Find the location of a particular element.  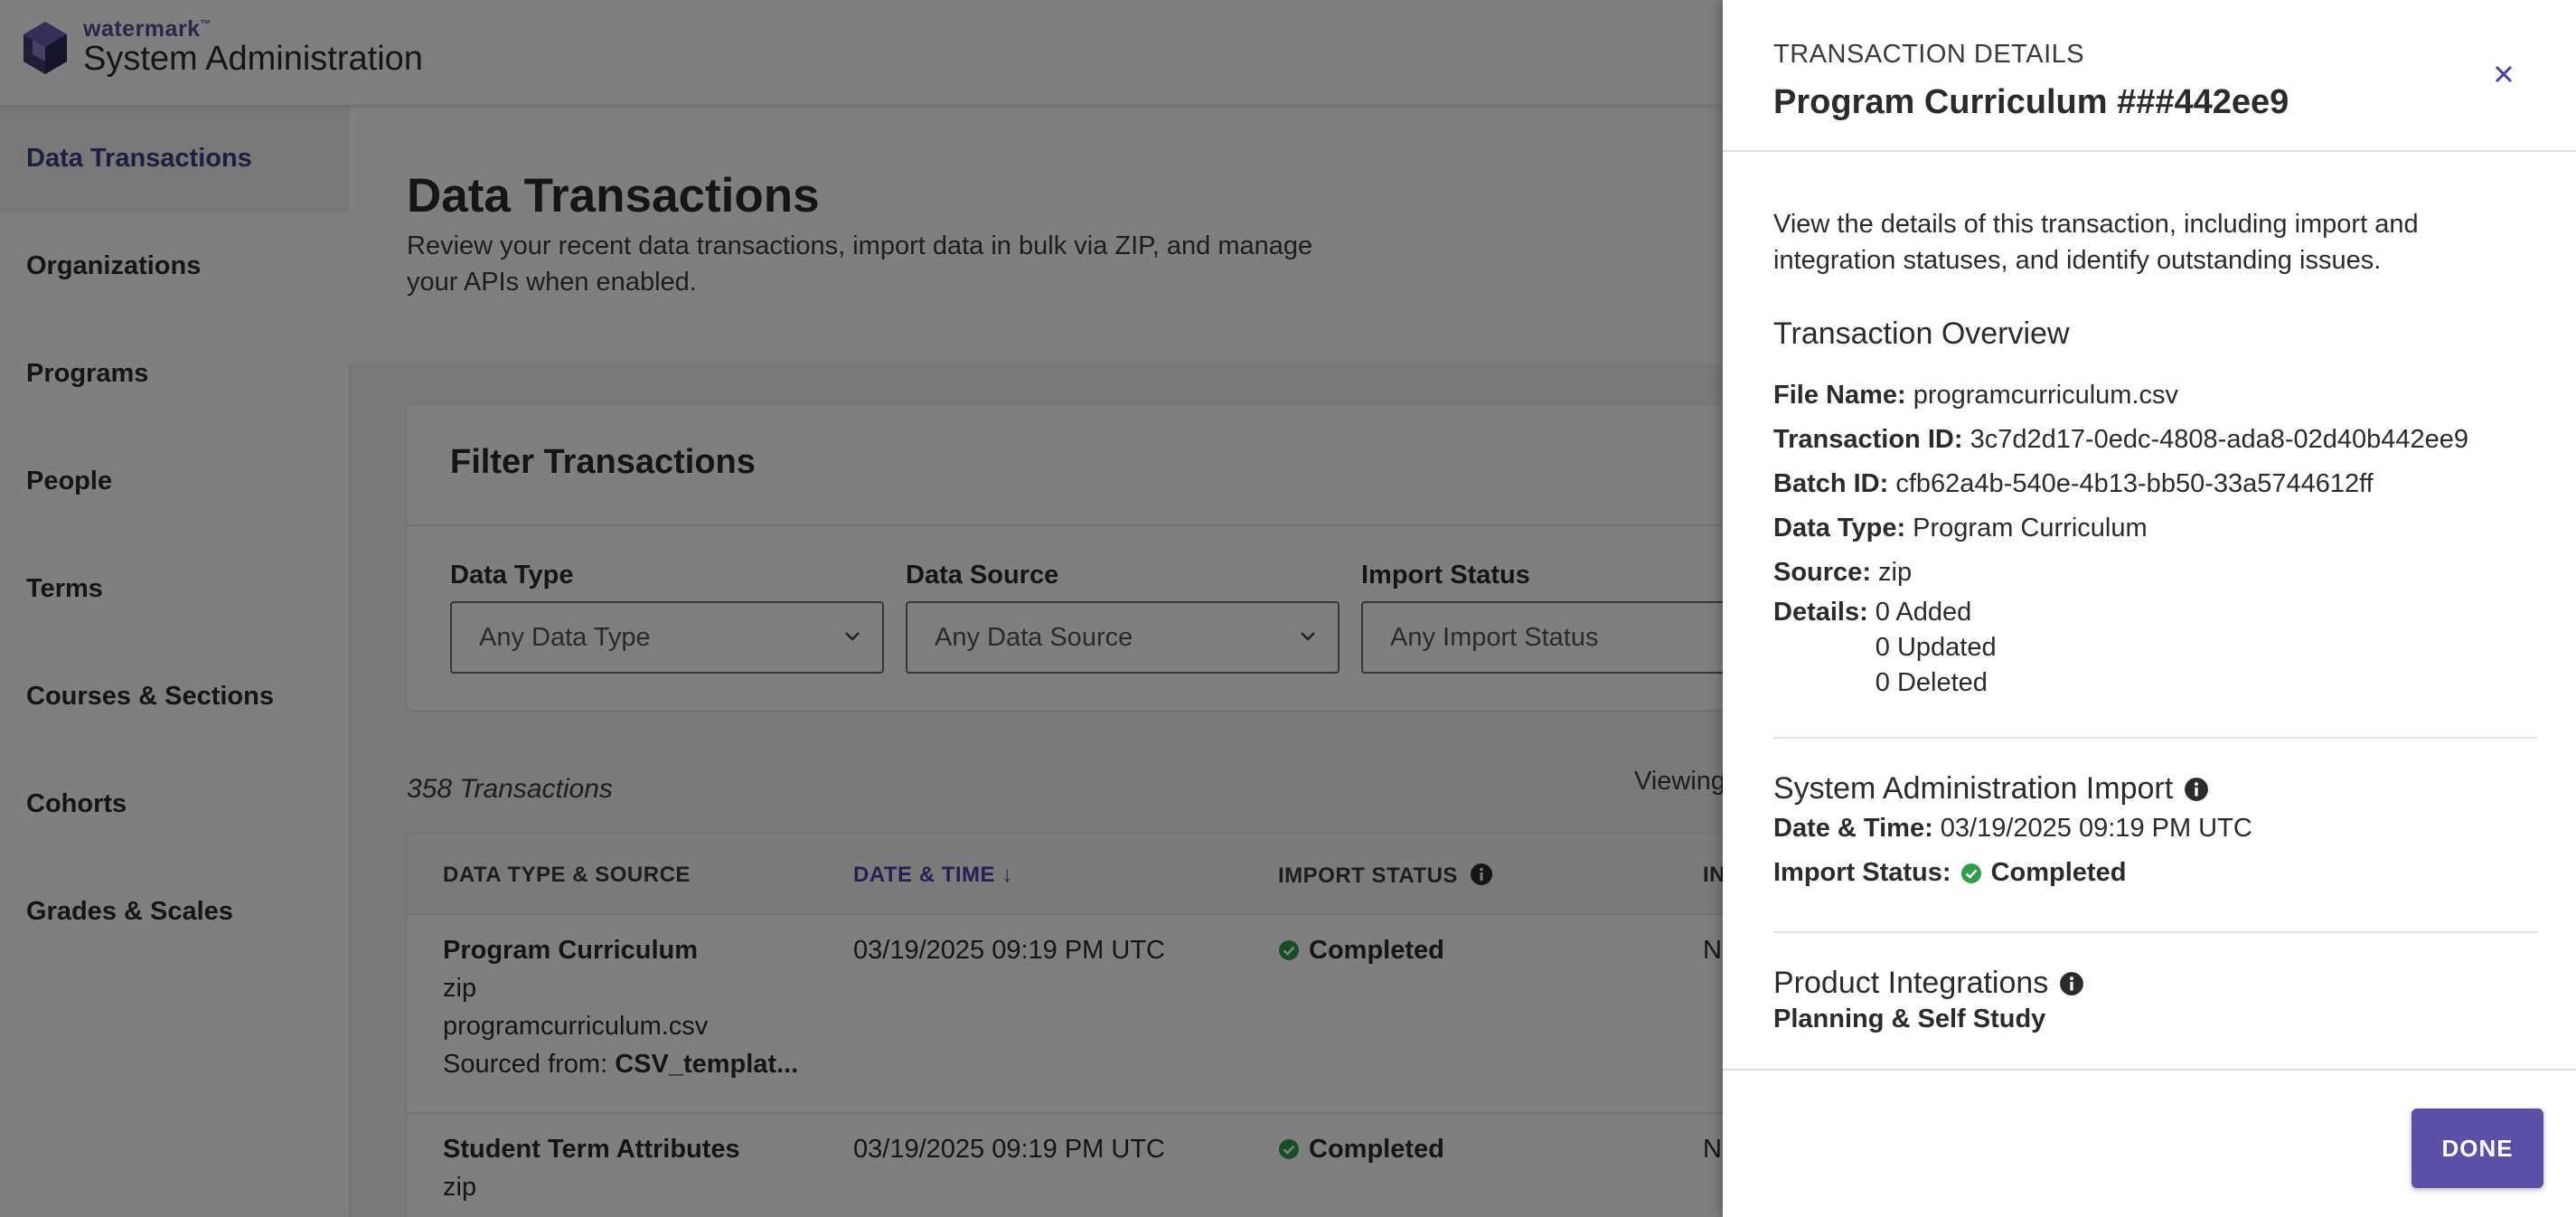

overview-title: Transaction Overview is located at coordinates (1921, 333).